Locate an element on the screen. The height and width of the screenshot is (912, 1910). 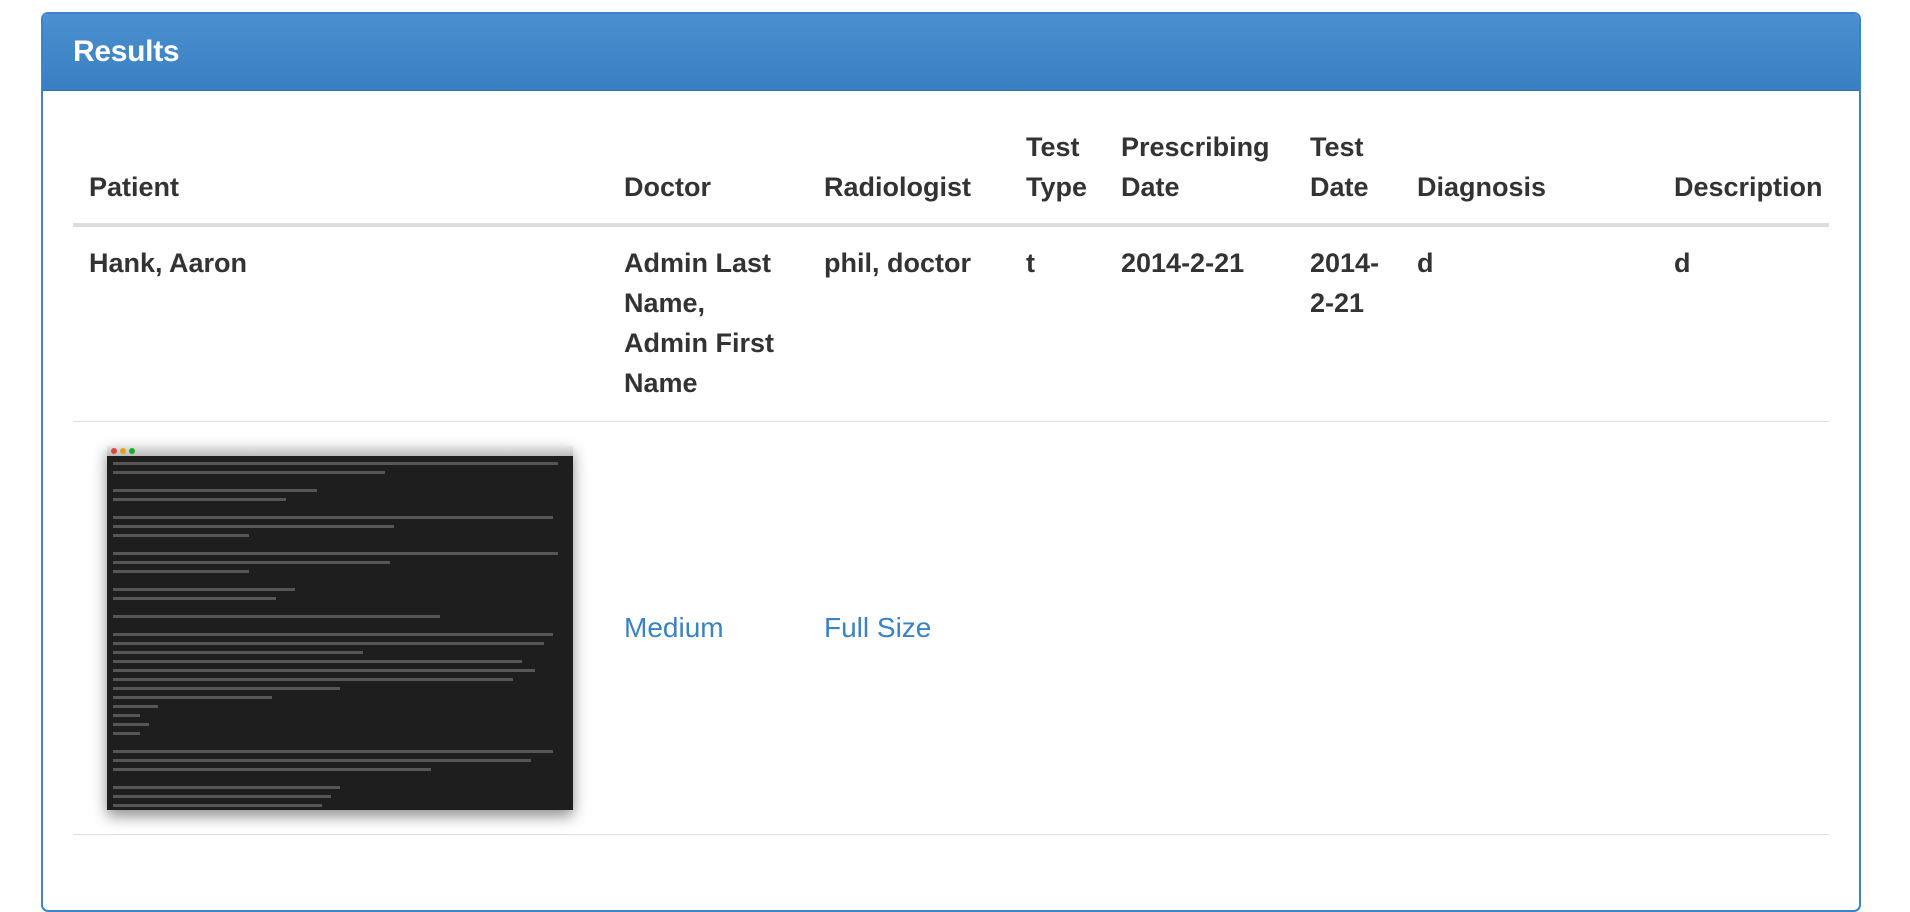
header-prescribing-date: Prescribing Date is located at coordinates (1199, 177).